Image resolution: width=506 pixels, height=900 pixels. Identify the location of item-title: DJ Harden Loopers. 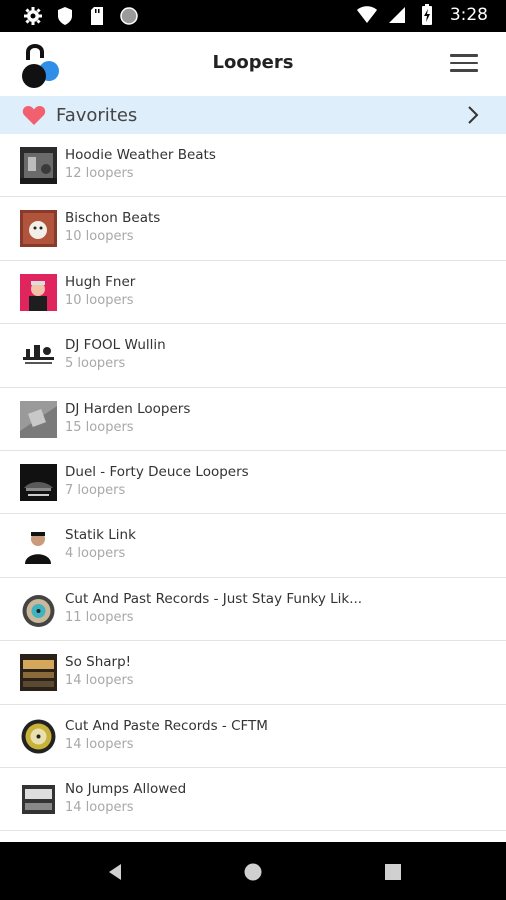
(128, 408).